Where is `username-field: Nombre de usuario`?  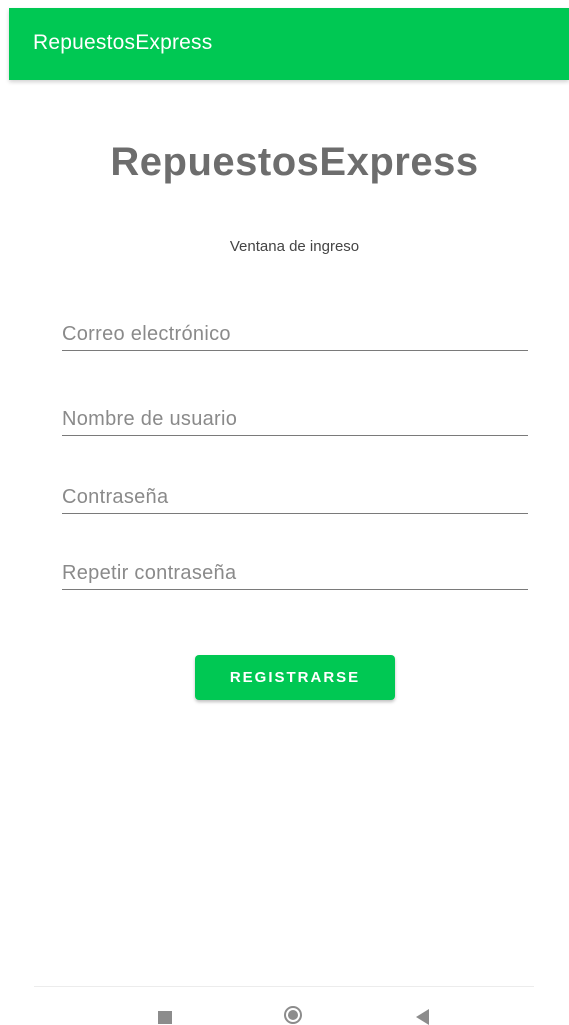
username-field: Nombre de usuario is located at coordinates (295, 418).